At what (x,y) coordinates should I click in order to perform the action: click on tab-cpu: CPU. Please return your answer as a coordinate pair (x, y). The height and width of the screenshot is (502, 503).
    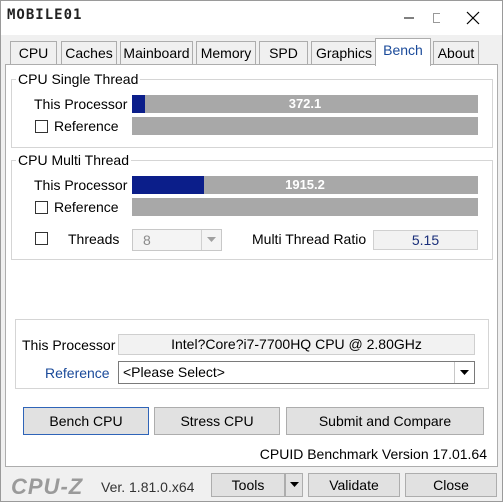
    Looking at the image, I should click on (33, 53).